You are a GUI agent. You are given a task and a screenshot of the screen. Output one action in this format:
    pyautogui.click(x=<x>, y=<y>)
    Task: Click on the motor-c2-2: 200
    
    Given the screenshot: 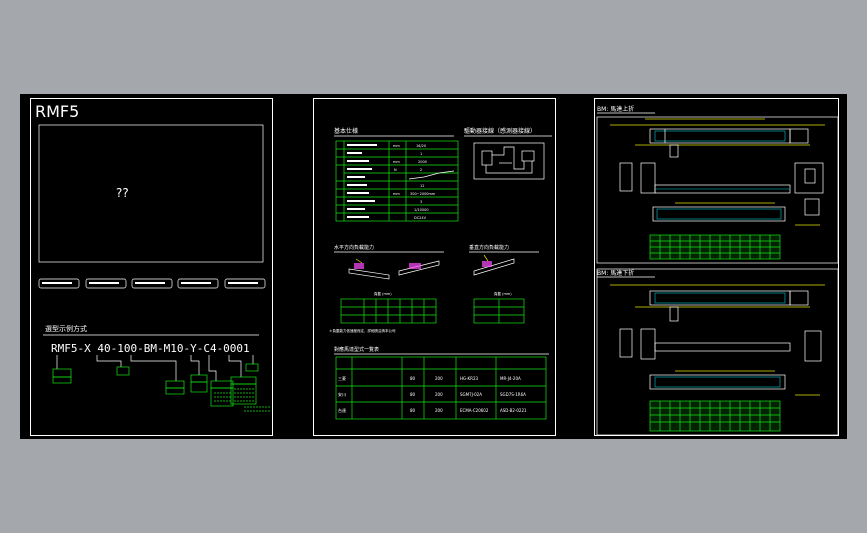 What is the action you would take?
    pyautogui.click(x=439, y=394)
    